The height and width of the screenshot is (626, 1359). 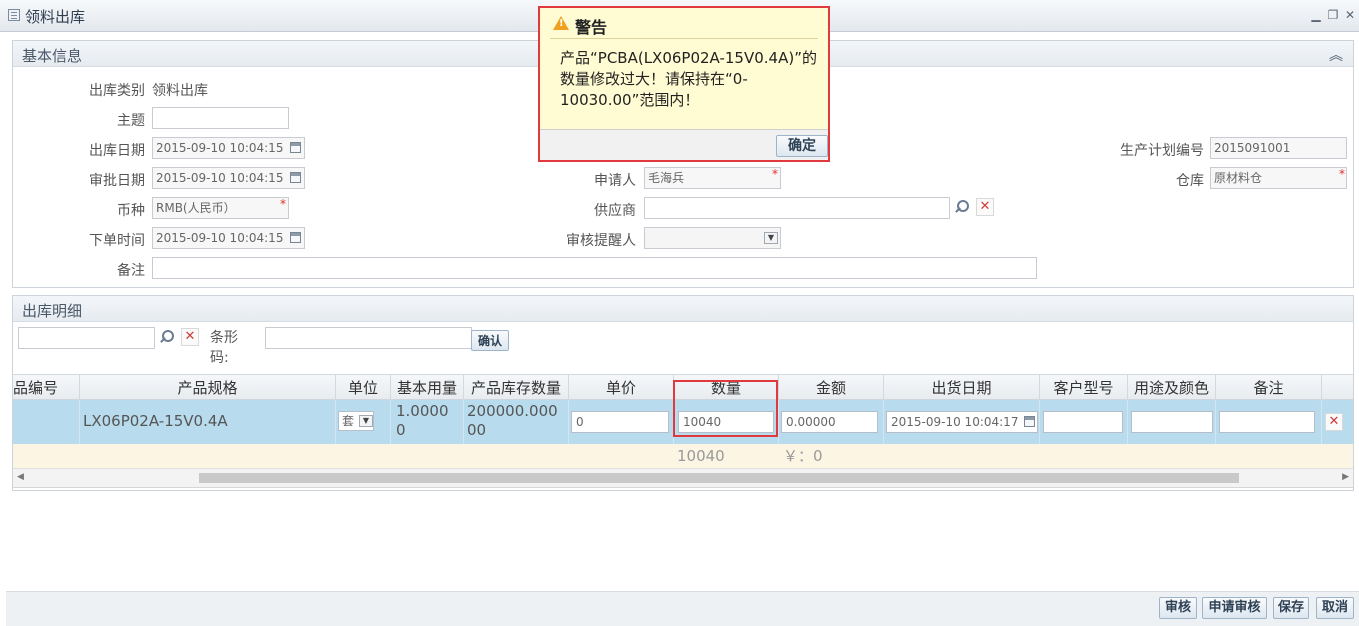 I want to click on window-icon, so click(x=14, y=15).